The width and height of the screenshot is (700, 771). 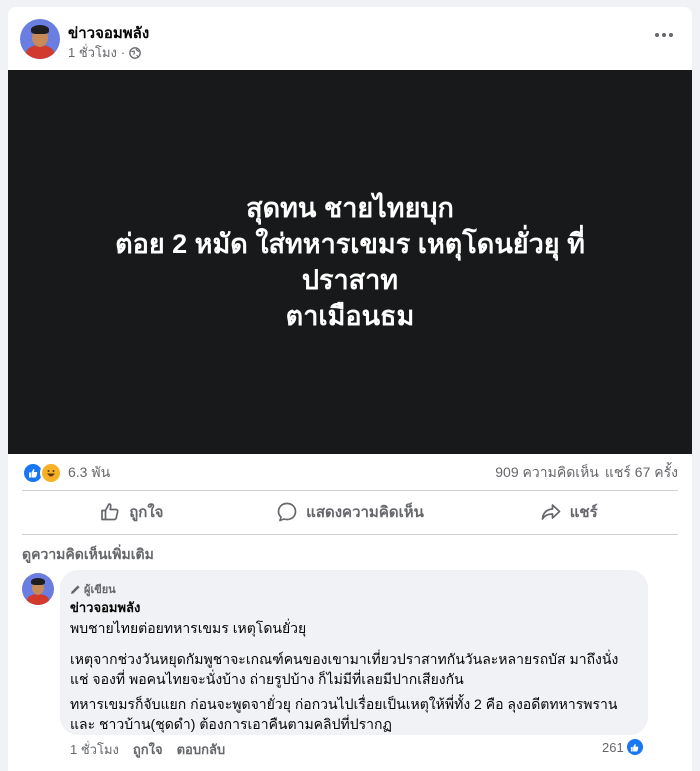 I want to click on comment-like-button: ถูกใจ, so click(x=148, y=749).